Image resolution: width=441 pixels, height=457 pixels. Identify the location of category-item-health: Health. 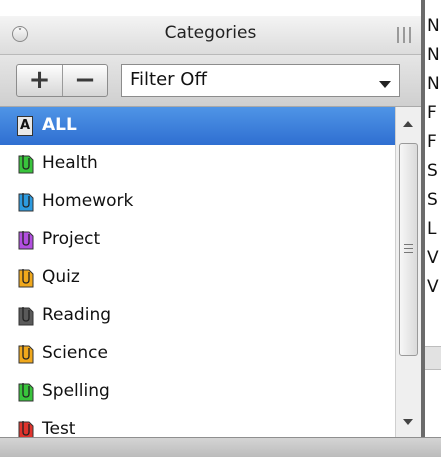
(197, 164).